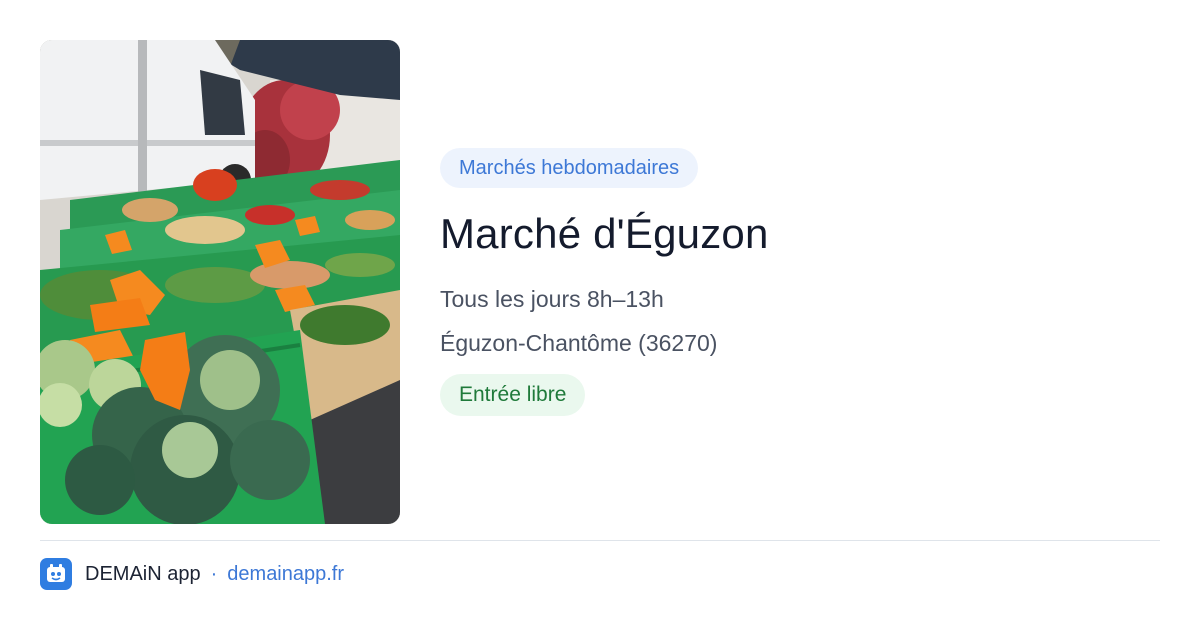  What do you see at coordinates (552, 299) in the screenshot?
I see `opening-hours: Tous les jours 8h–13h` at bounding box center [552, 299].